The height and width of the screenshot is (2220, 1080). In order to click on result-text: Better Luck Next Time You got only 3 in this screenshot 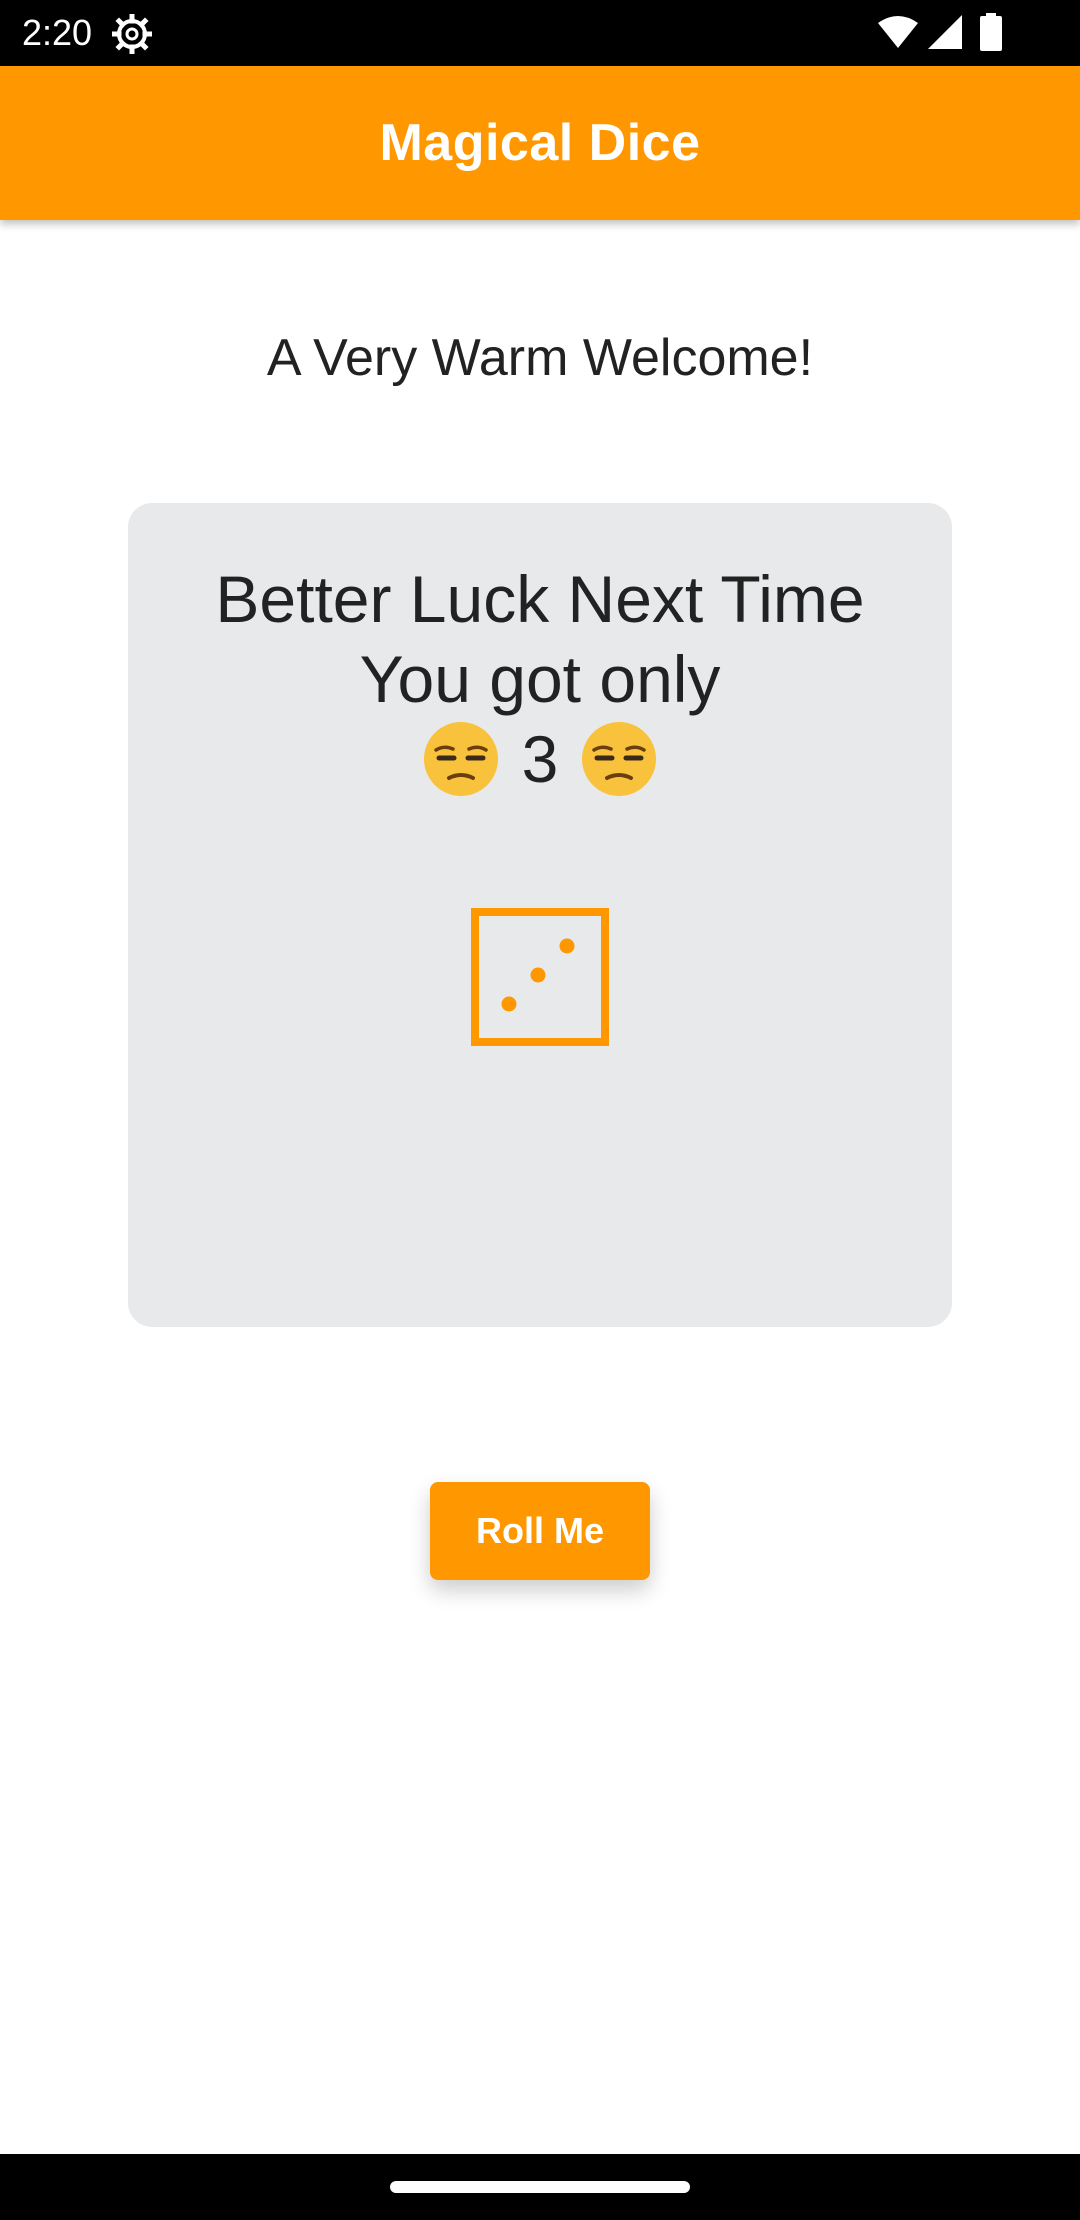, I will do `click(540, 679)`.